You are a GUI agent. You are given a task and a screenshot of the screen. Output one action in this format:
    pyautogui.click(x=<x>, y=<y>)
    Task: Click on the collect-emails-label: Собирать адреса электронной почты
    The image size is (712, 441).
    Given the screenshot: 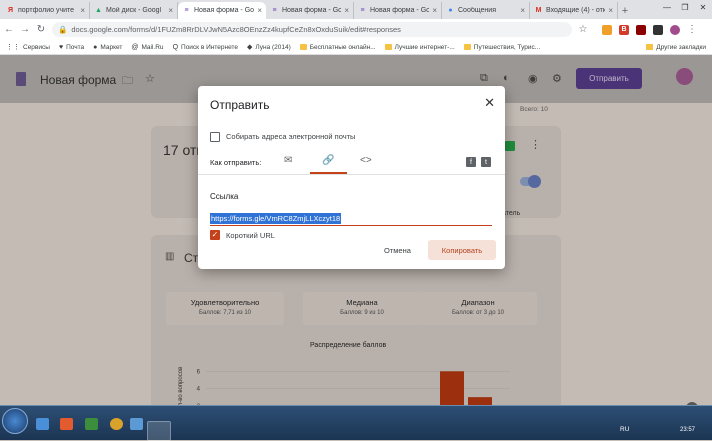 What is the action you would take?
    pyautogui.click(x=290, y=136)
    